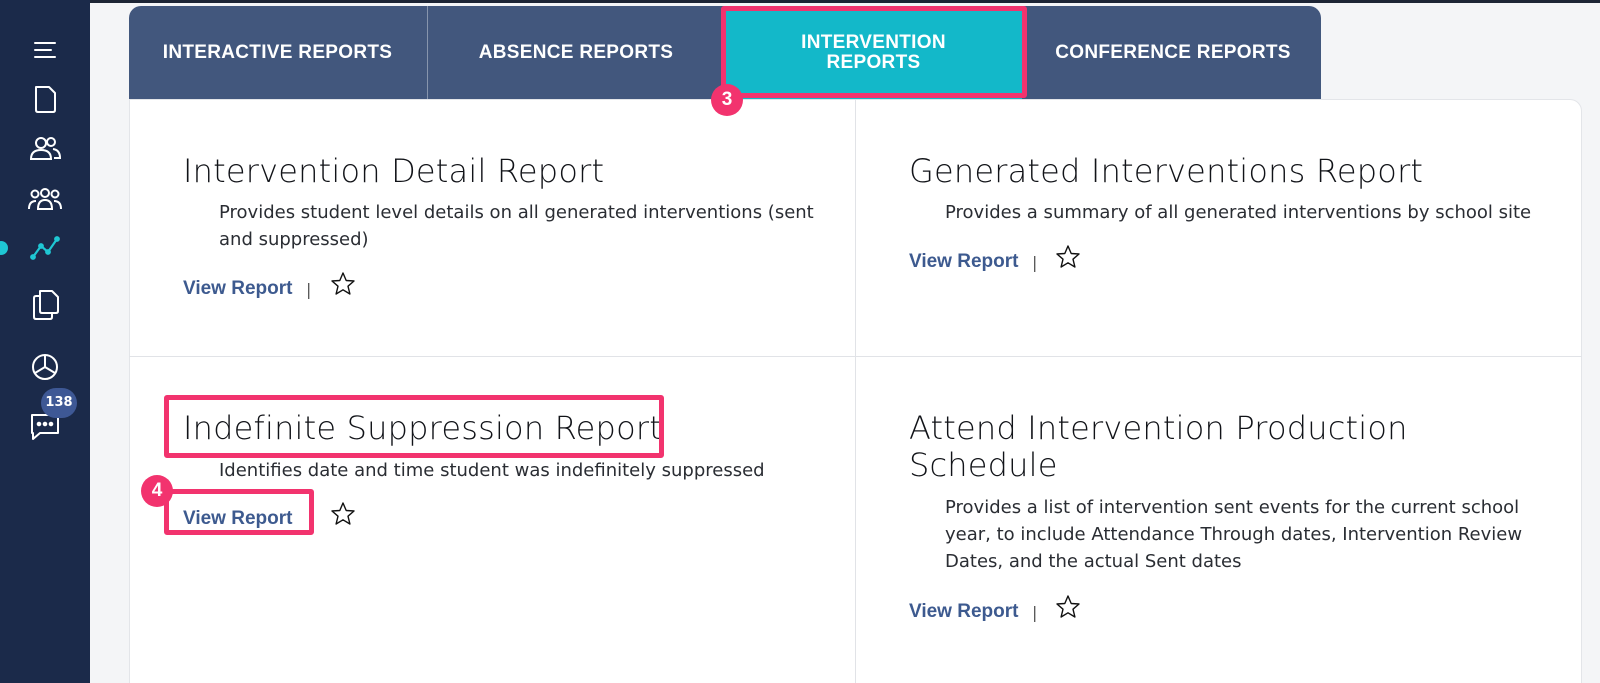 The width and height of the screenshot is (1600, 683). Describe the element at coordinates (45, 367) in the screenshot. I see `pie-chart-icon` at that location.